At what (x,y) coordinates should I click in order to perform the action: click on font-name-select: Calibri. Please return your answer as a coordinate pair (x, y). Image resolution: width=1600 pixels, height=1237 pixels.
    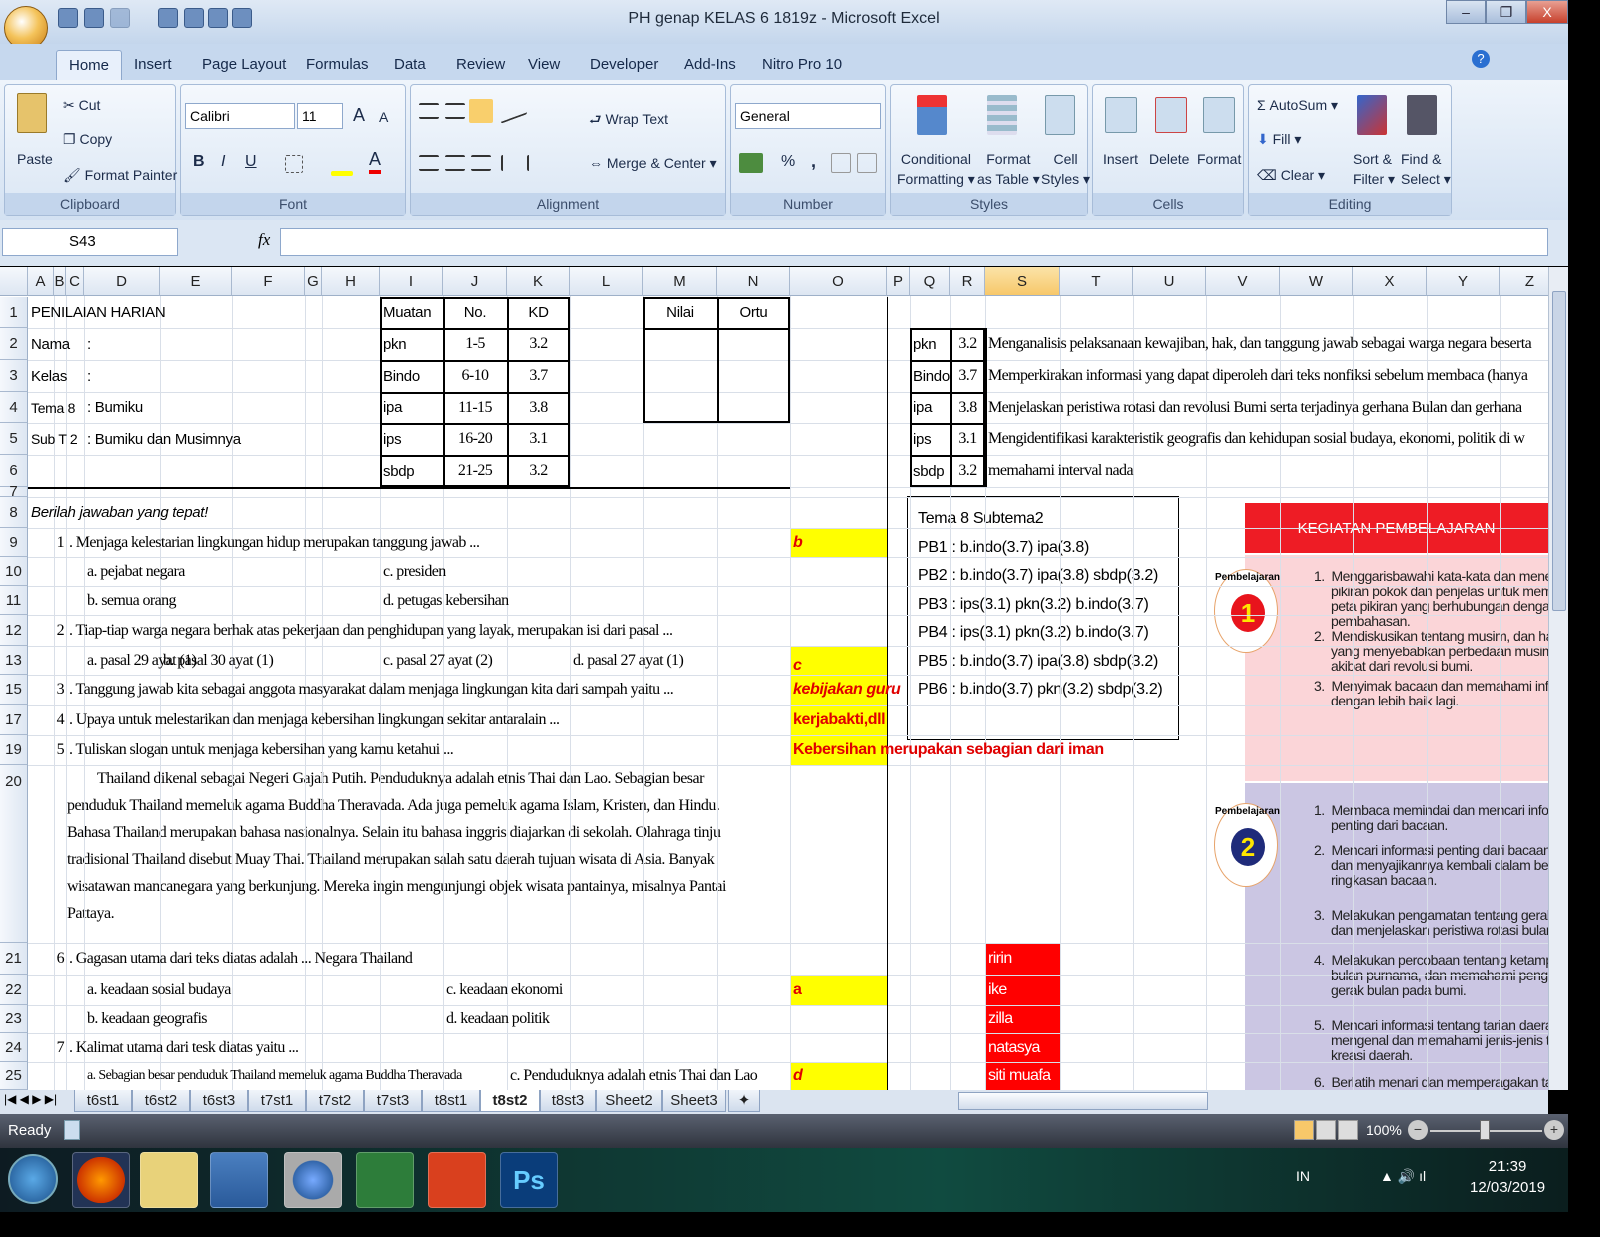
    Looking at the image, I should click on (240, 116).